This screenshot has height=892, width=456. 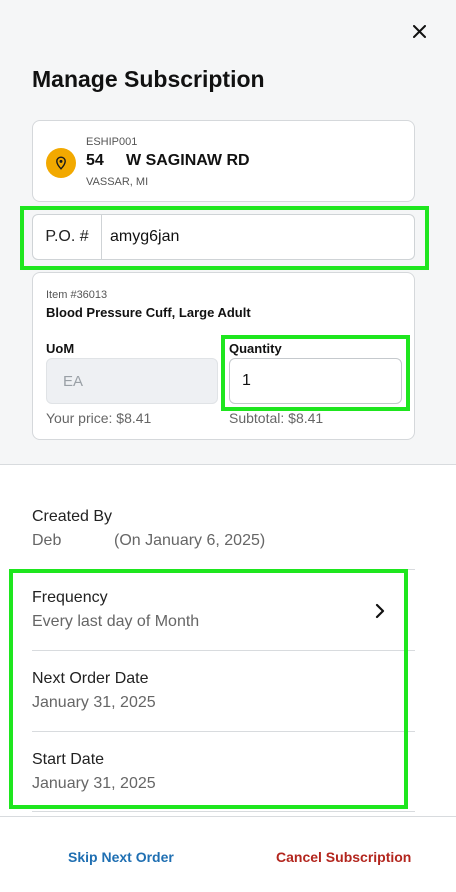 I want to click on po-number-label: P.O. #, so click(x=67, y=237).